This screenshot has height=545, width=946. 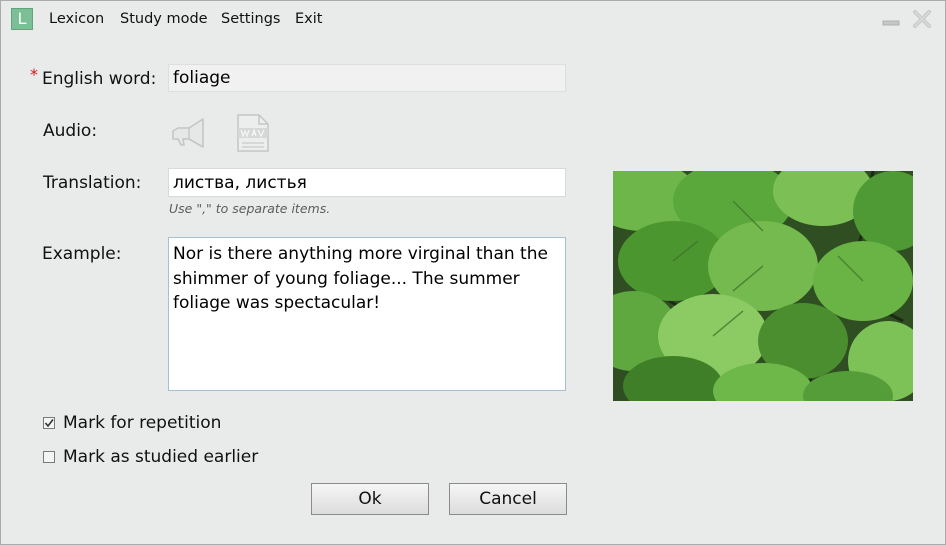 What do you see at coordinates (164, 19) in the screenshot?
I see `menu-study-mode: Study mode` at bounding box center [164, 19].